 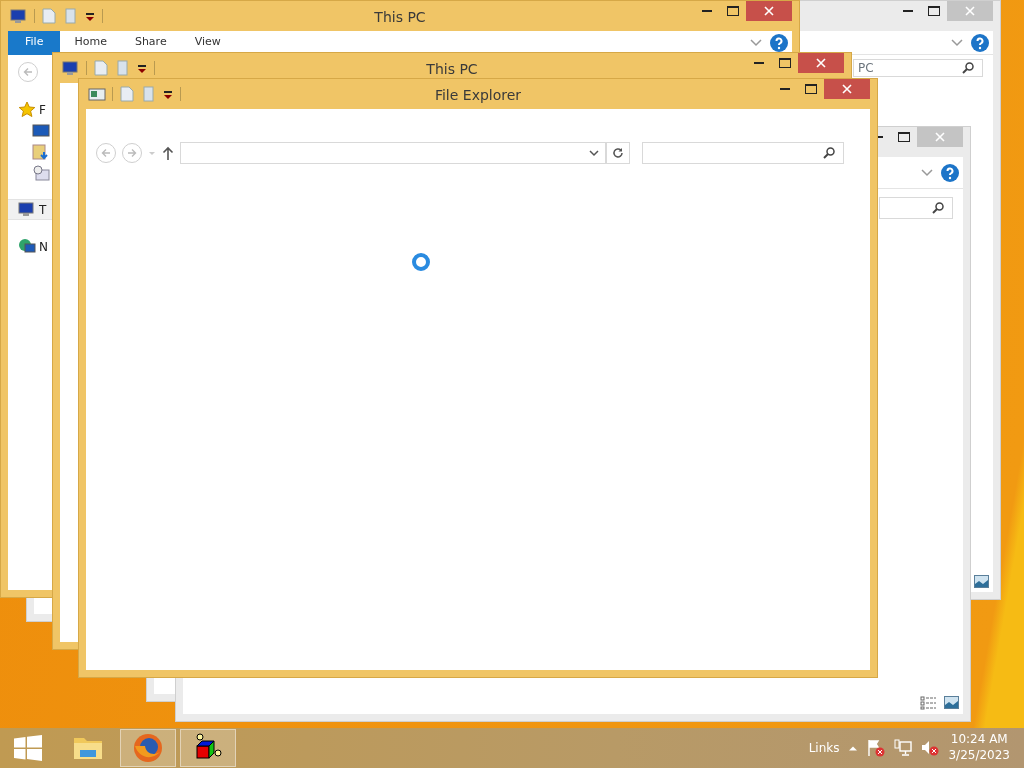 I want to click on ribbon-tab: Home, so click(x=90, y=43).